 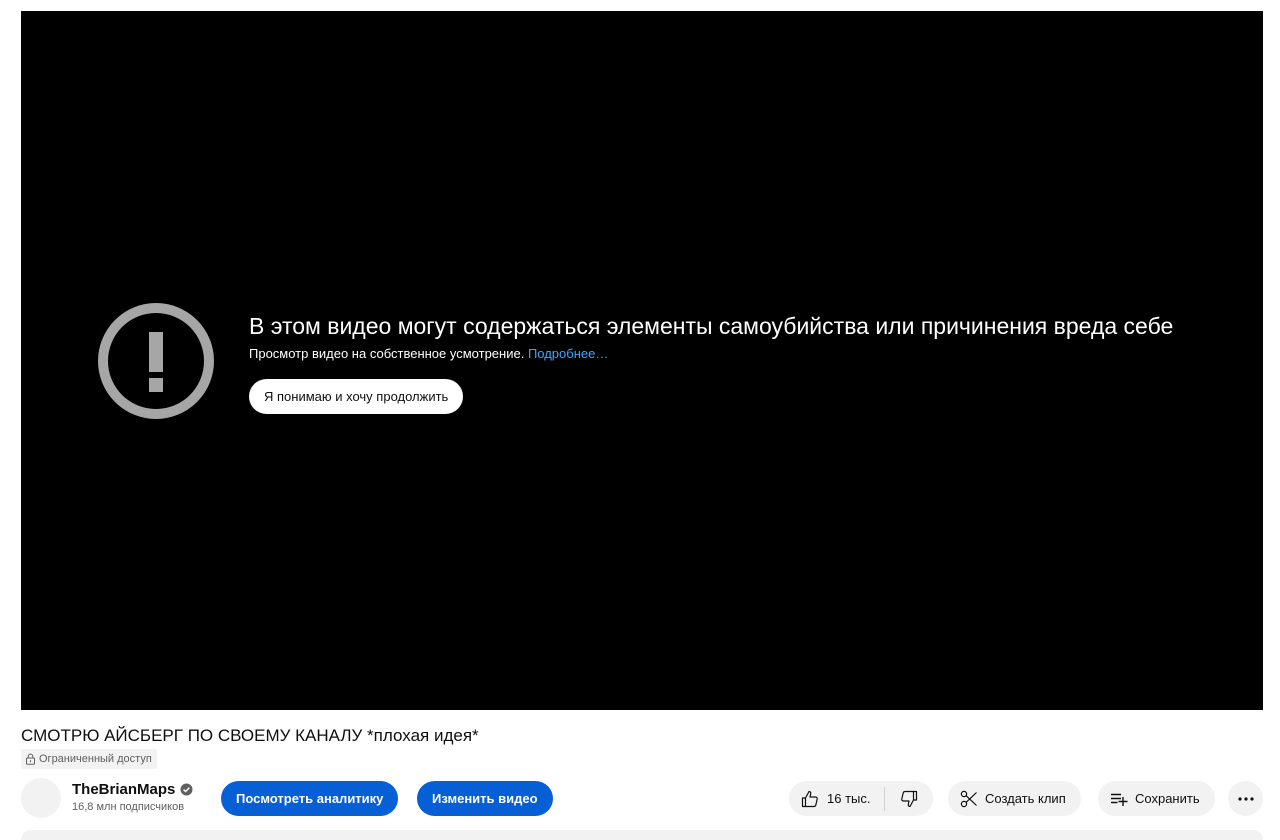 I want to click on scissors-icon, so click(x=968, y=798).